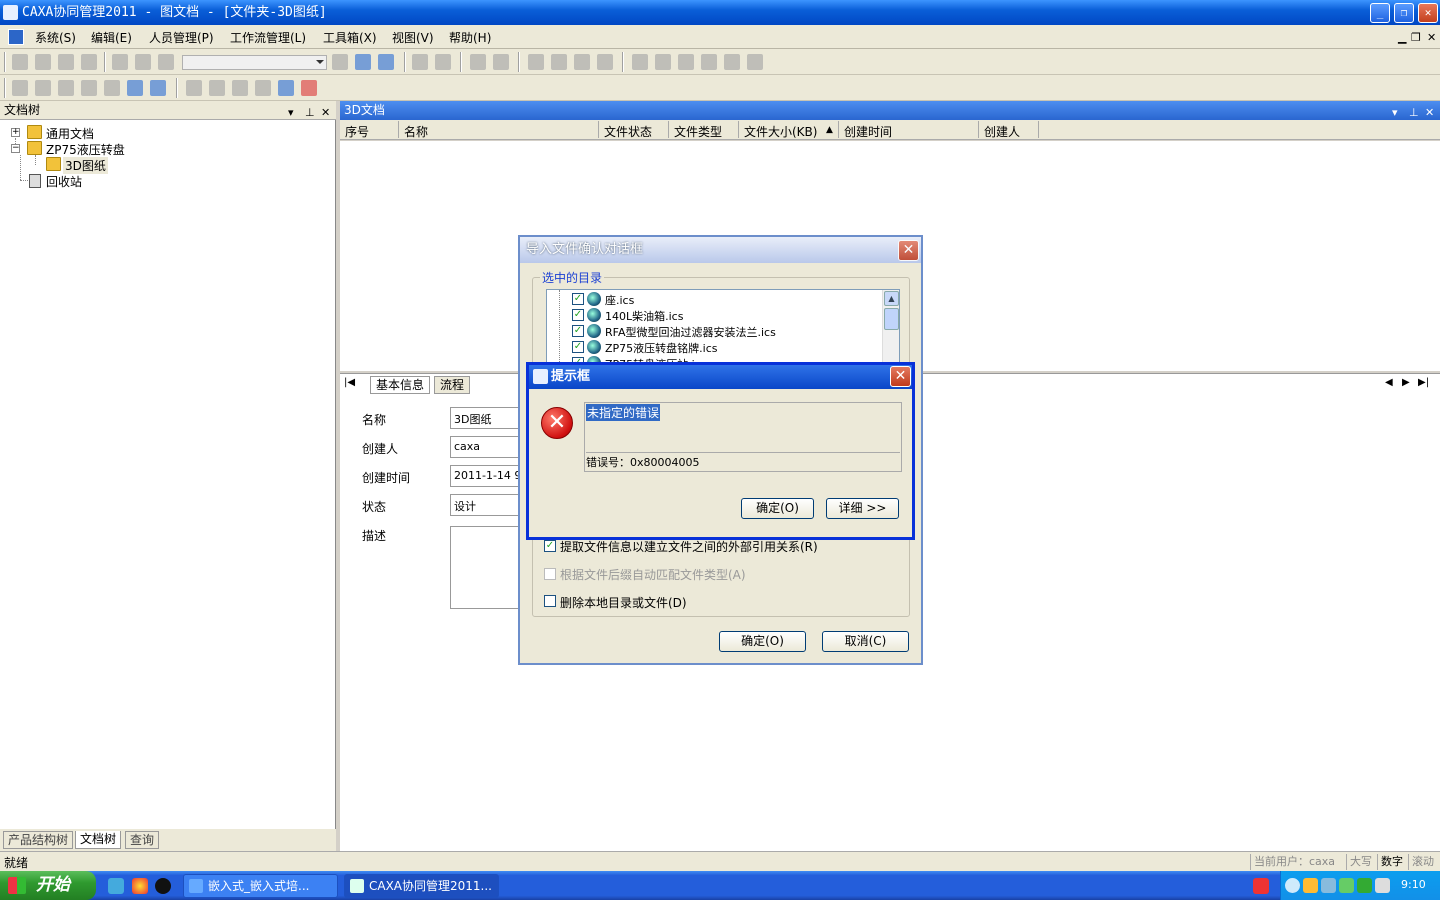 This screenshot has width=1440, height=900. Describe the element at coordinates (325, 112) in the screenshot. I see `panel-close-icon: ✕` at that location.